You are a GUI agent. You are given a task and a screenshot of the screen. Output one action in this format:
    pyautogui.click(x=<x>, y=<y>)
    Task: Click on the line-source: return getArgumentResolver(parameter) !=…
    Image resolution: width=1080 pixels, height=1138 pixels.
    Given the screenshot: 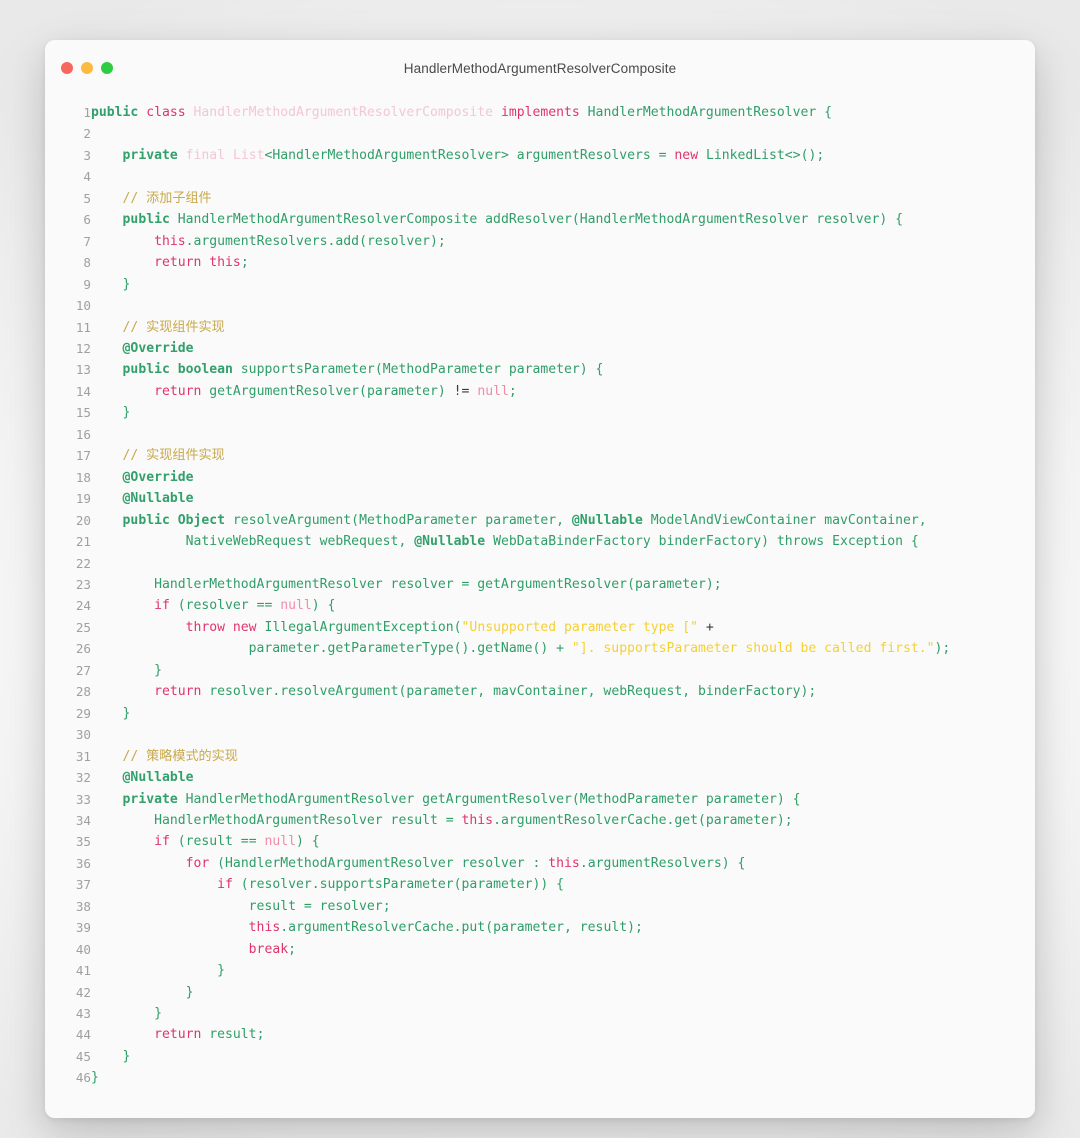 What is the action you would take?
    pyautogui.click(x=563, y=391)
    